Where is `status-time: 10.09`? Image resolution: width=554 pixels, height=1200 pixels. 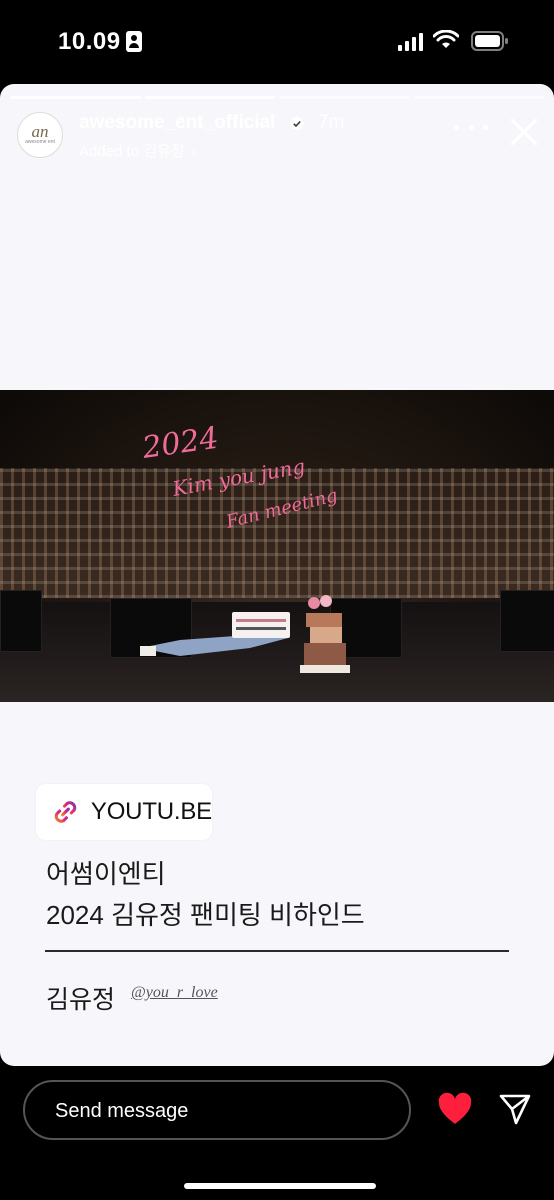 status-time: 10.09 is located at coordinates (89, 41).